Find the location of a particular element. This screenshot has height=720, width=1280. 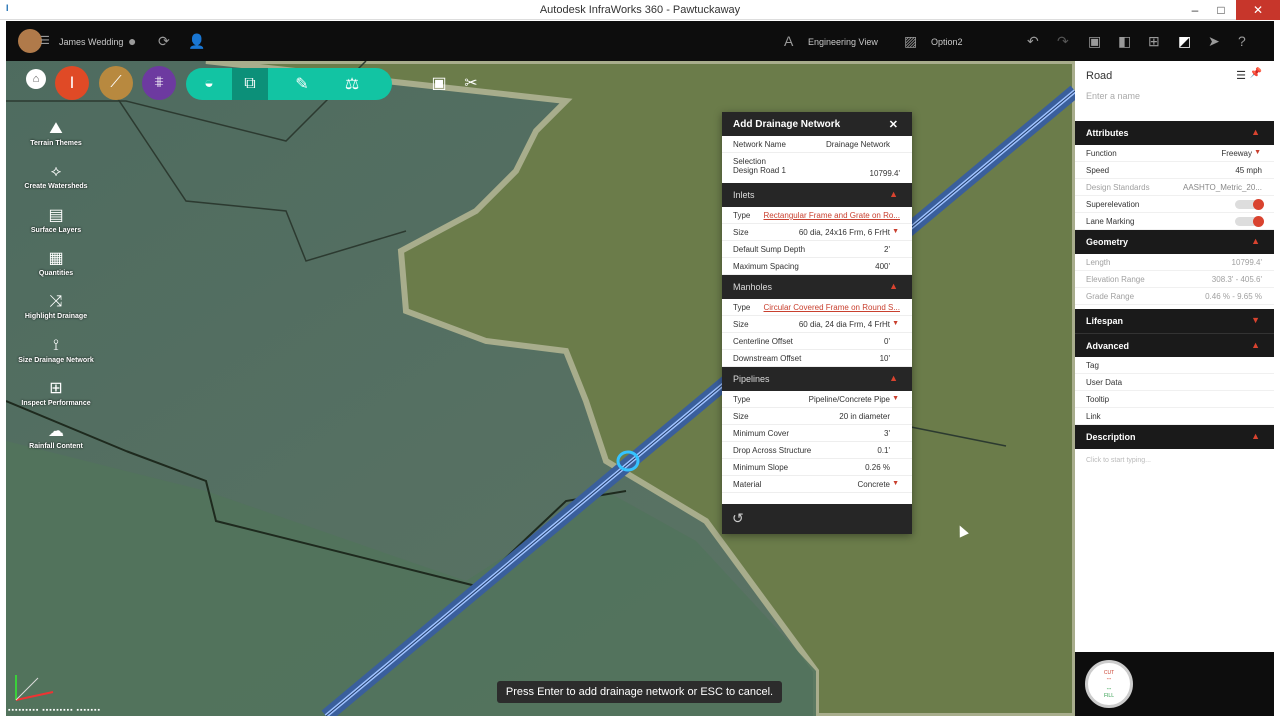

tool-rainfall-content: ☁ Rainfall Content is located at coordinates (56, 436).